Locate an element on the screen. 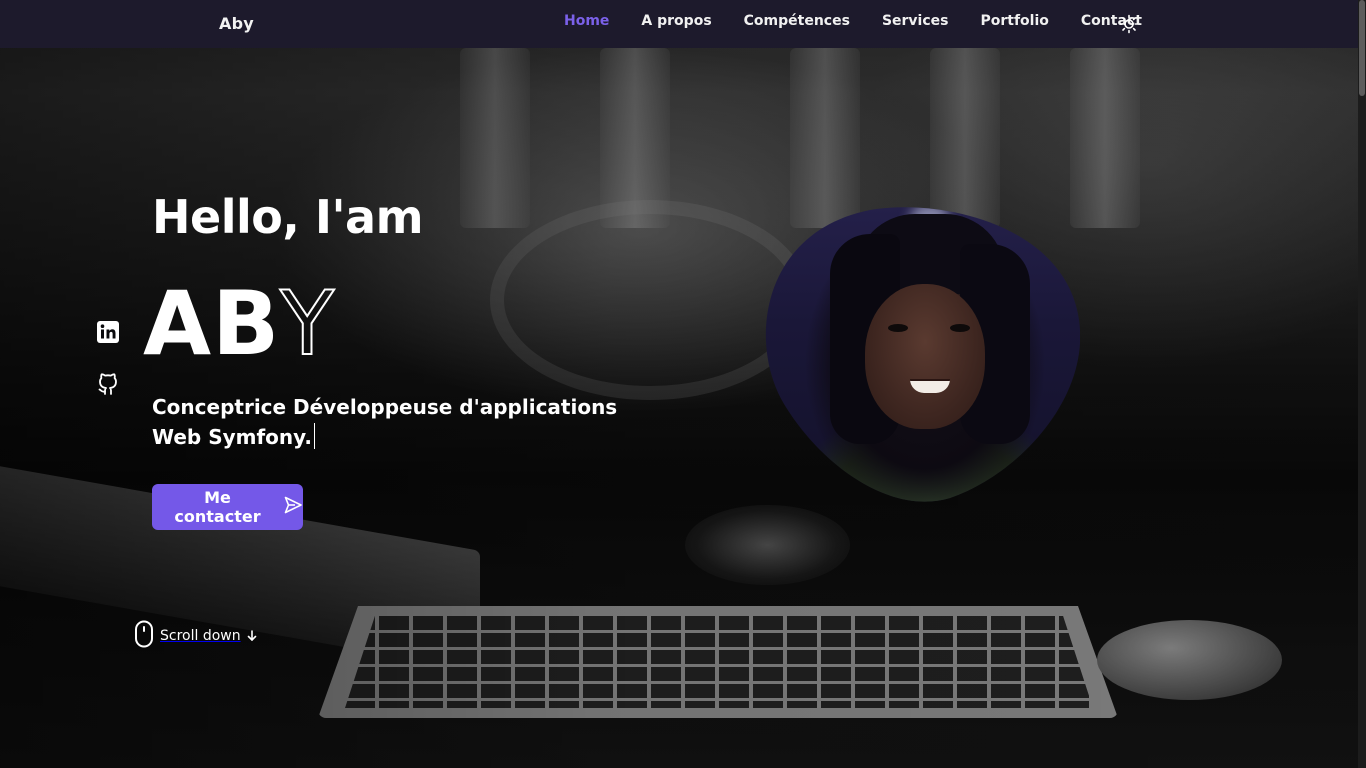 The width and height of the screenshot is (1366, 768). github-icon is located at coordinates (108, 383).